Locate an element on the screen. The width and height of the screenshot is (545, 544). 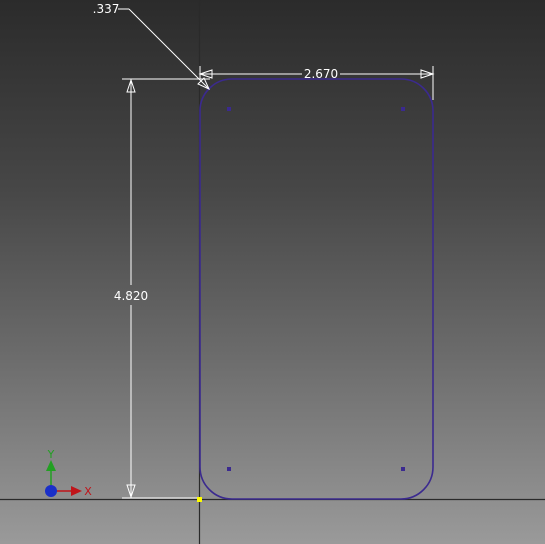
triad-y-label: Y is located at coordinates (51, 454).